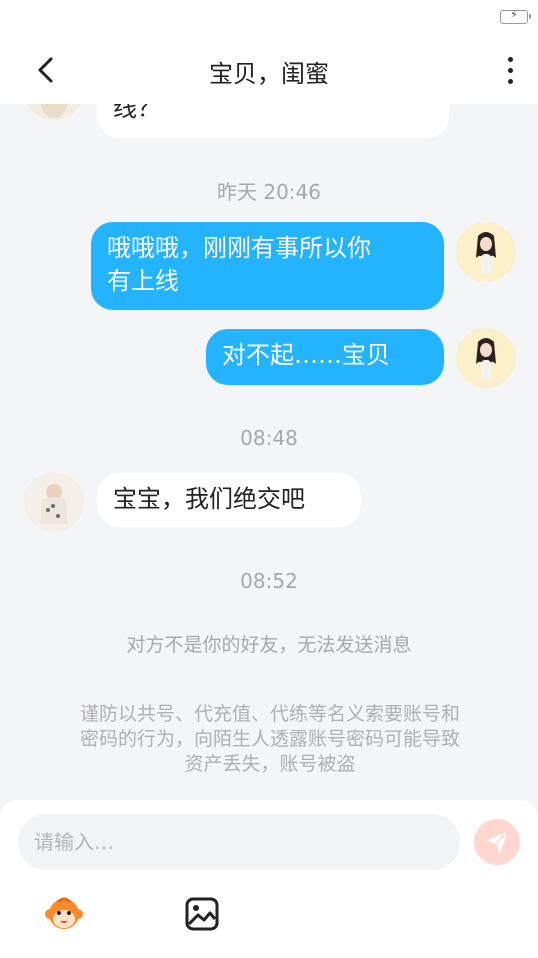  I want to click on image-icon, so click(202, 914).